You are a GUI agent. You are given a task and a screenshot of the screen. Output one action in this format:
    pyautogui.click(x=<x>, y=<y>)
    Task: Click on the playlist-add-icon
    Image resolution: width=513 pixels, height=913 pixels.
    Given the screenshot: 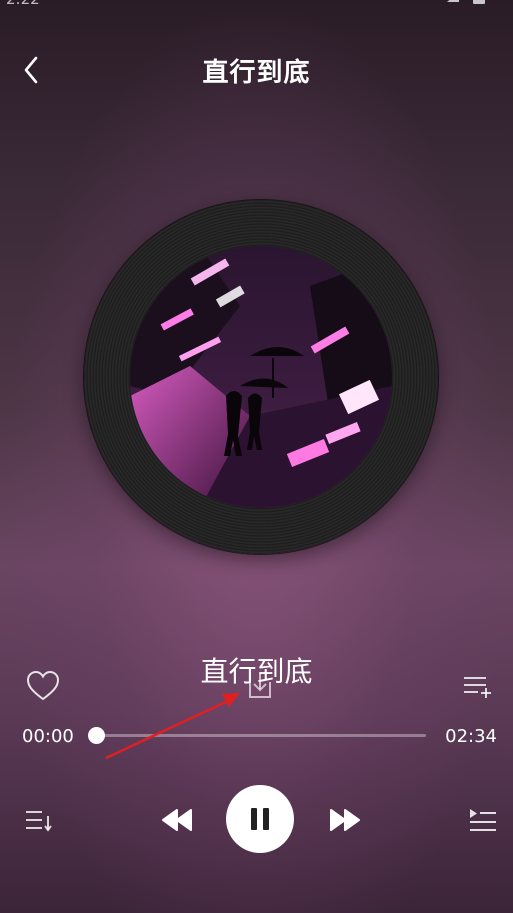 What is the action you would take?
    pyautogui.click(x=477, y=687)
    